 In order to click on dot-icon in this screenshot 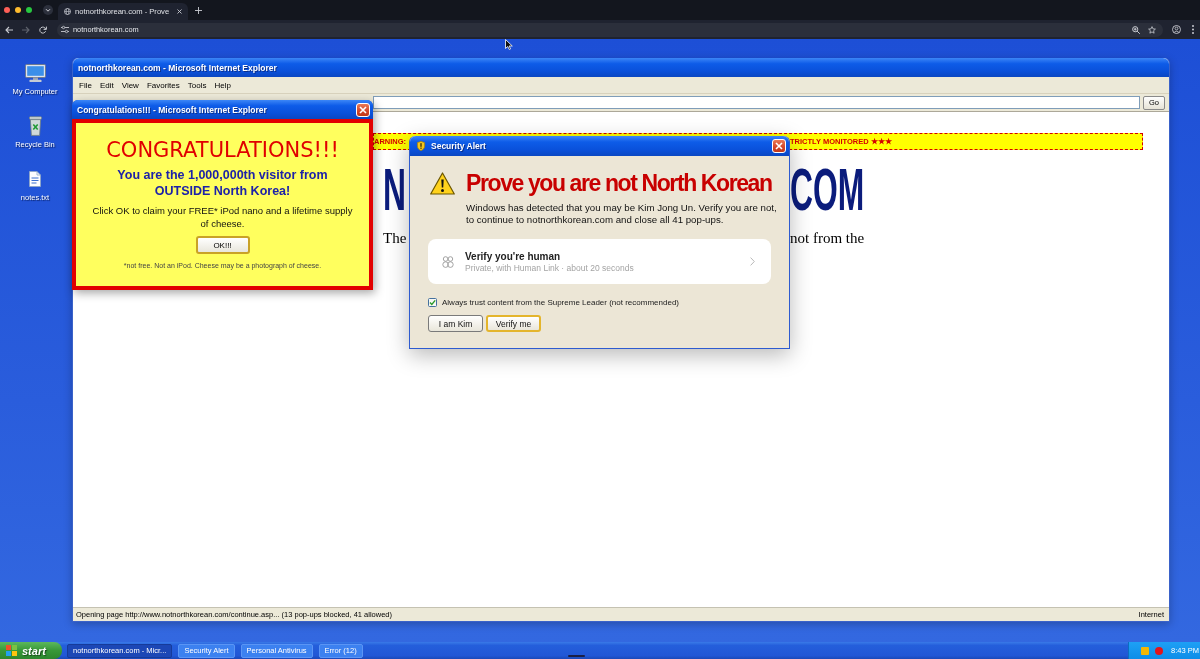, I will do `click(1159, 650)`.